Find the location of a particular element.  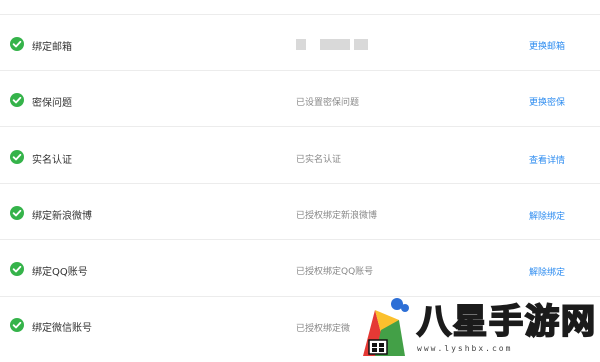

row-status-text: 已实名认证 is located at coordinates (319, 160).